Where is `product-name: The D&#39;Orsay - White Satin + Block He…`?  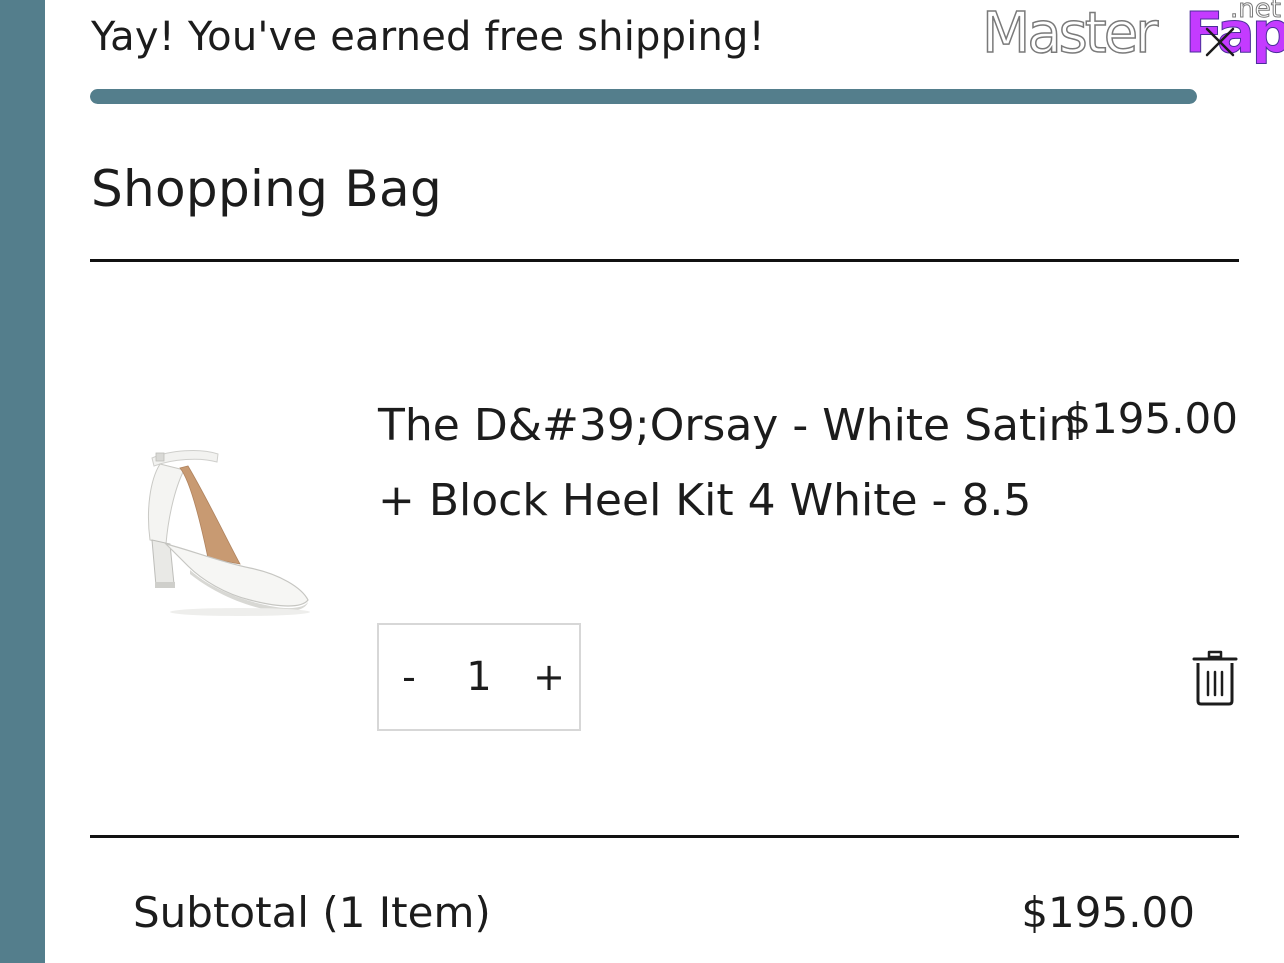 product-name: The D&#39;Orsay - White Satin + Block He… is located at coordinates (728, 463).